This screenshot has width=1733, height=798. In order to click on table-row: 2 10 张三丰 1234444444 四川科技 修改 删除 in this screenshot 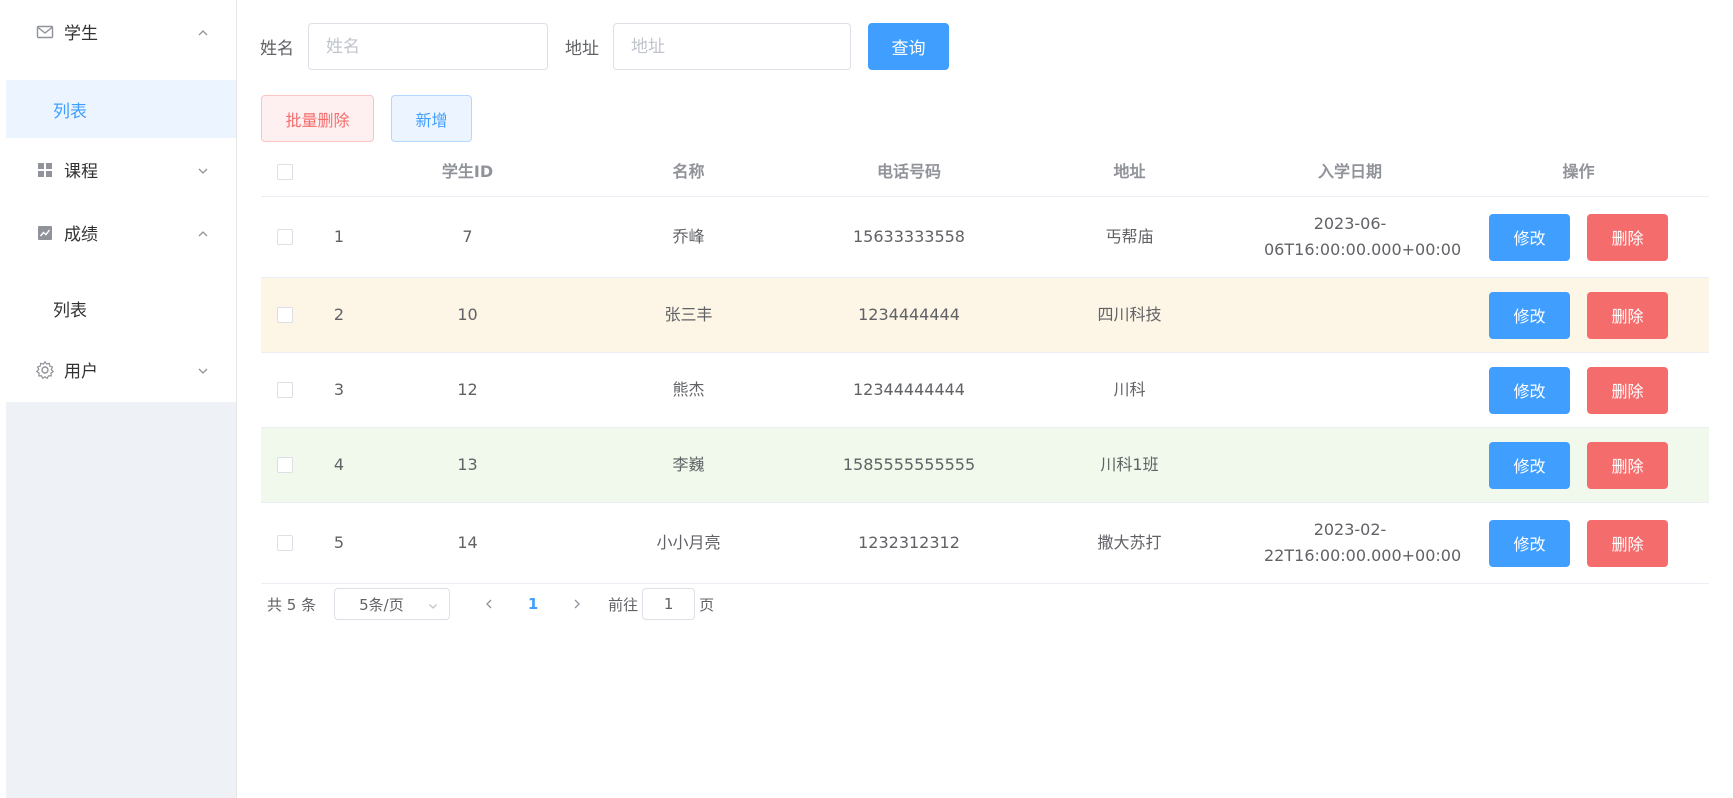, I will do `click(985, 315)`.